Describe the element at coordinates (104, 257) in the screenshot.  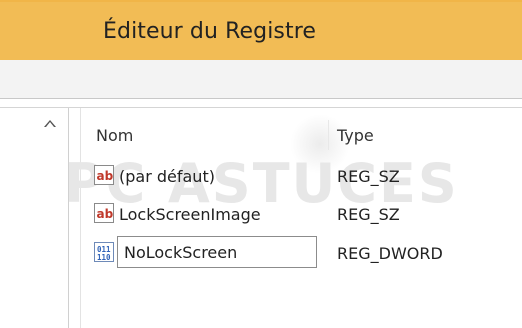
I see `svg-text: 110` at that location.